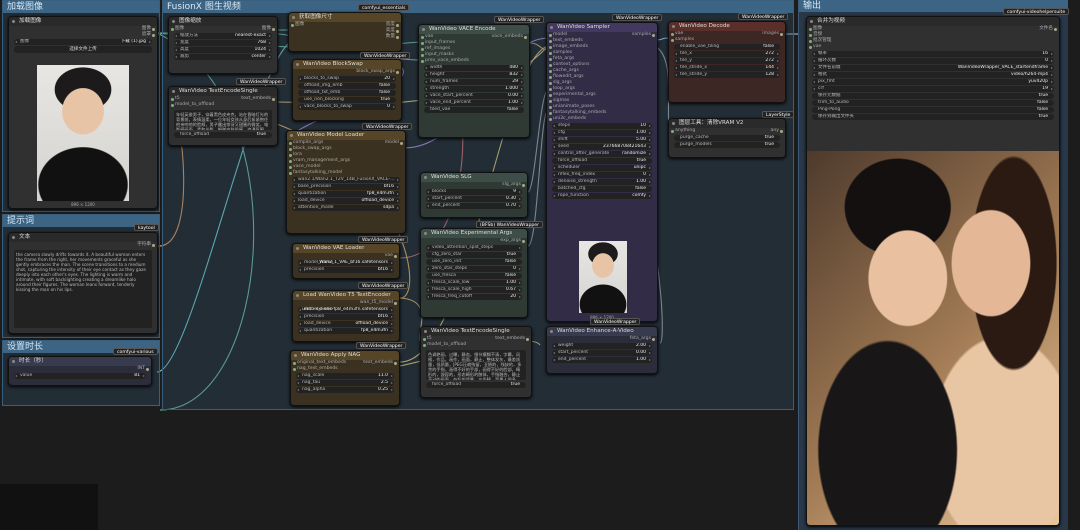  I want to click on t5-precision: precisionbf16, so click(346, 317).